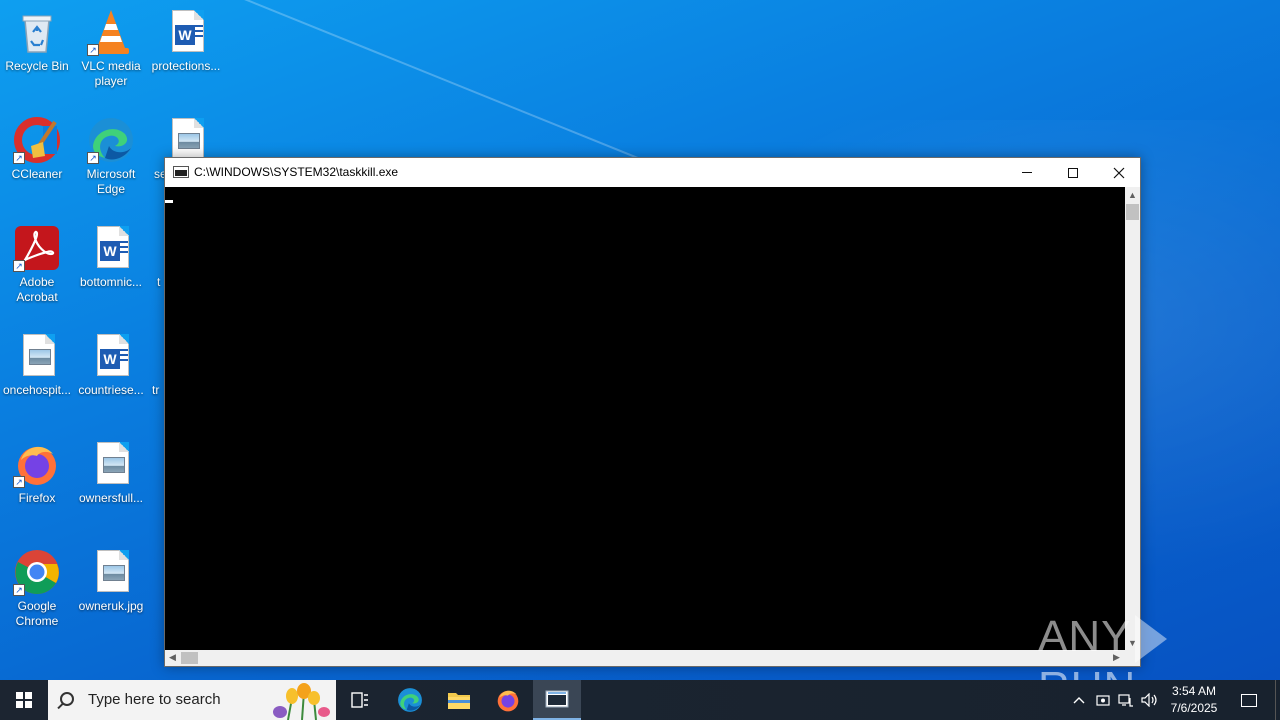  Describe the element at coordinates (37, 613) in the screenshot. I see `desktop-icon-label: Google Chrome` at that location.